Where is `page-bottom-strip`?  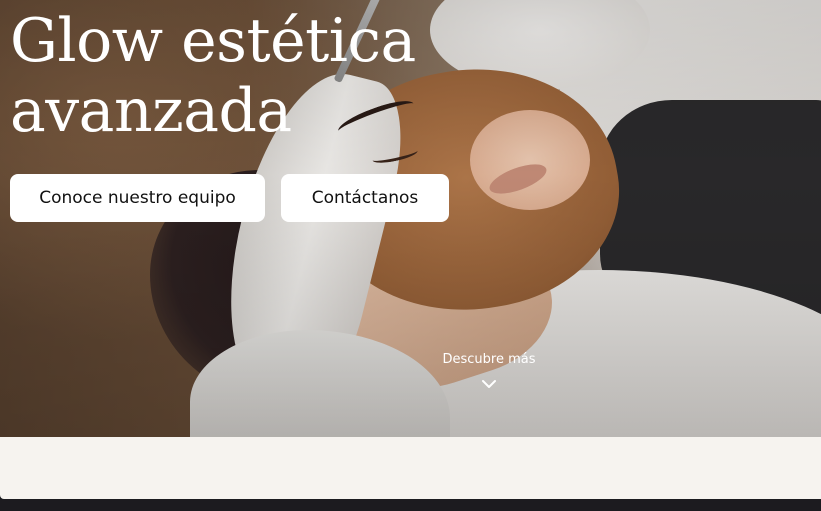
page-bottom-strip is located at coordinates (410, 505).